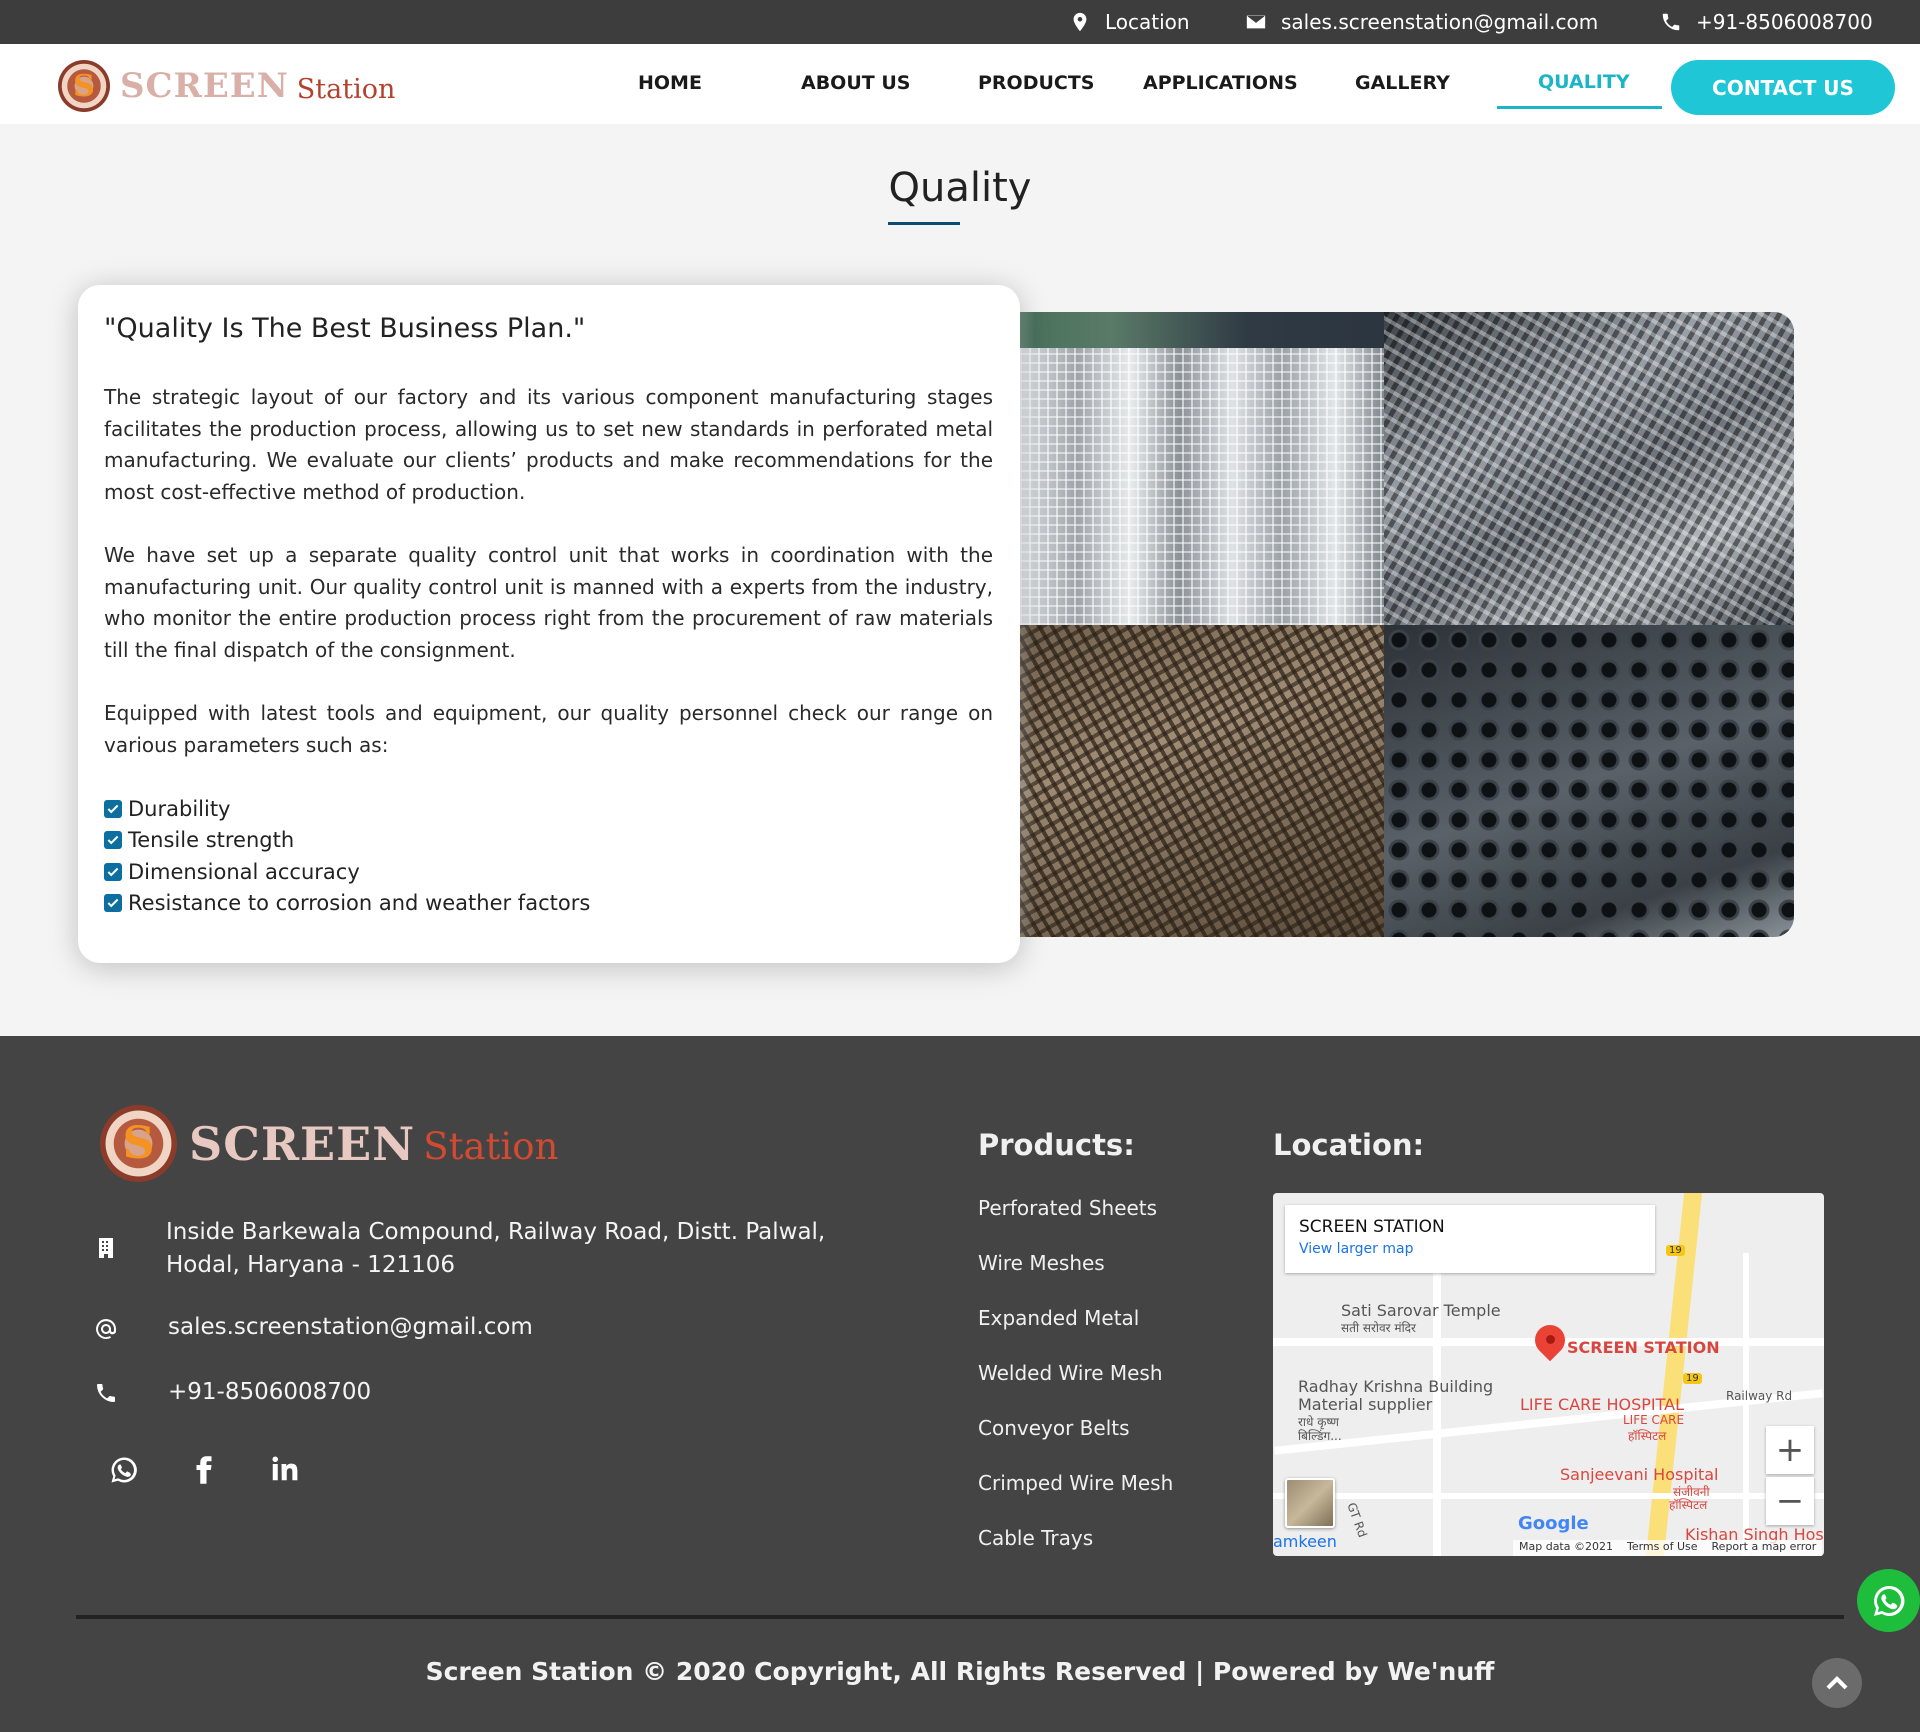 The height and width of the screenshot is (1732, 1920). I want to click on image-perforated-sheets, so click(1589, 468).